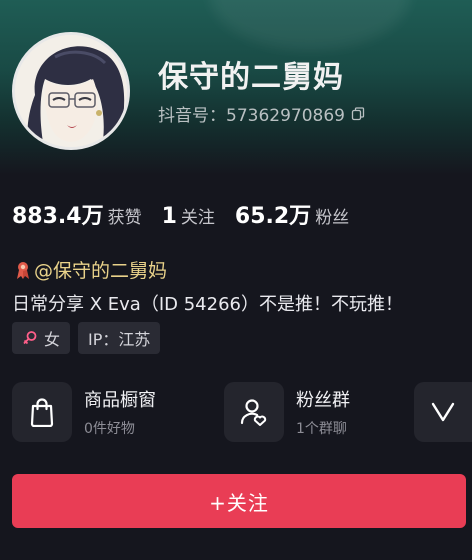 Image resolution: width=472 pixels, height=560 pixels. I want to click on avatar-illustration, so click(71, 91).